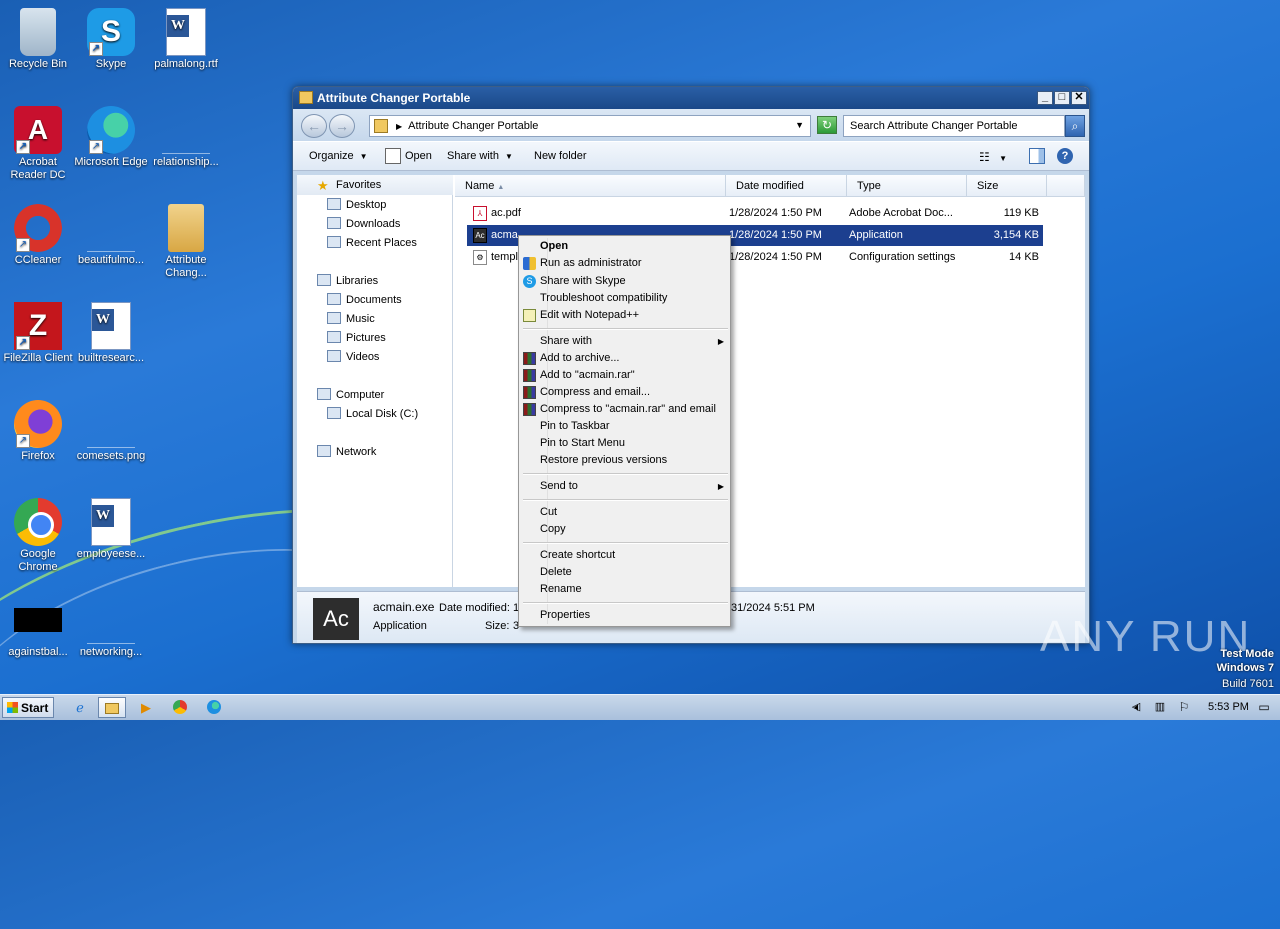  Describe the element at coordinates (314, 126) in the screenshot. I see `back-button: ←` at that location.